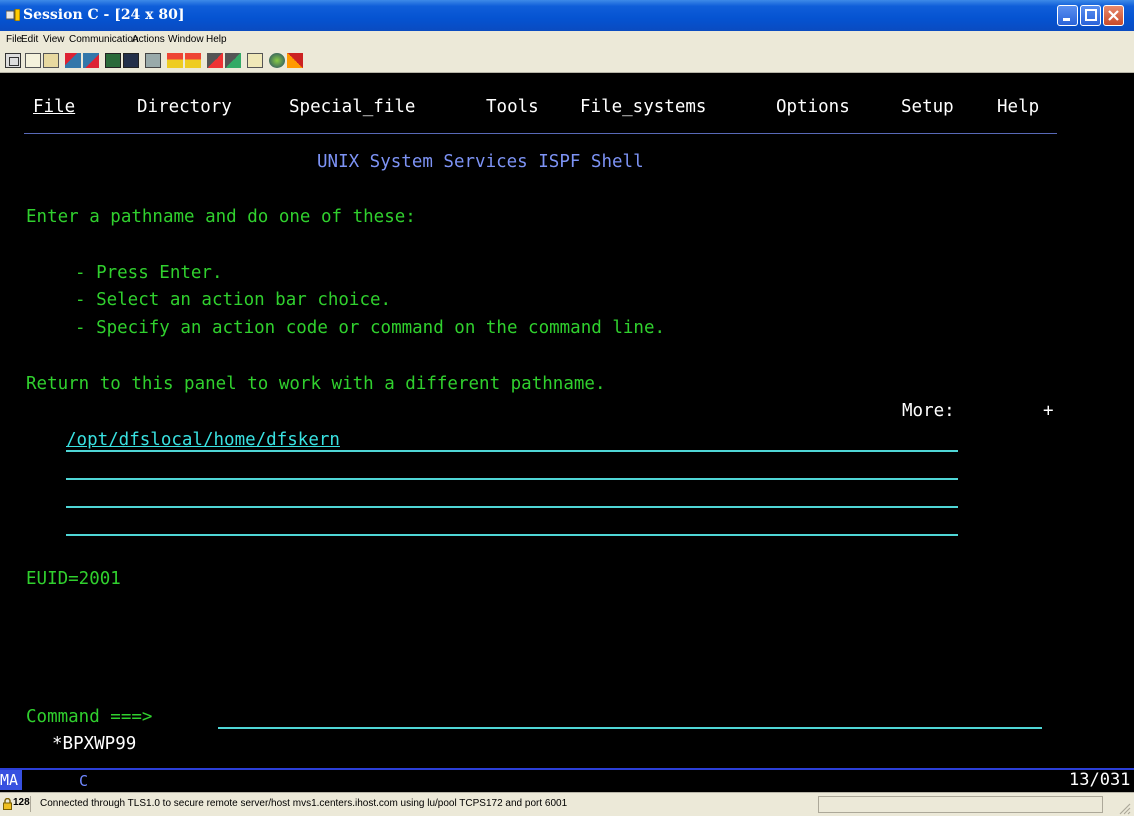  I want to click on action-bar-help: Help, so click(1018, 107).